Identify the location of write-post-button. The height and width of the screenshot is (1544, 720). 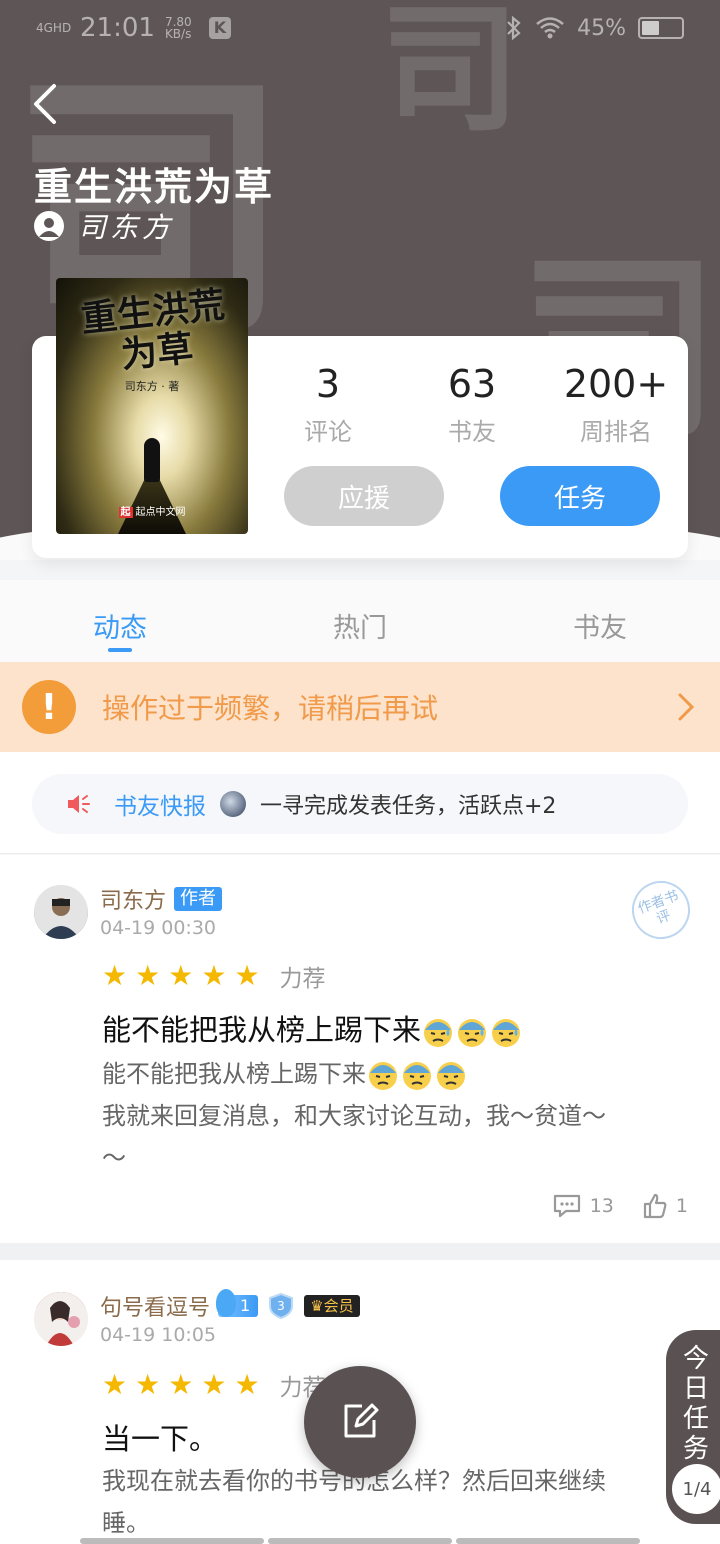
(360, 1422).